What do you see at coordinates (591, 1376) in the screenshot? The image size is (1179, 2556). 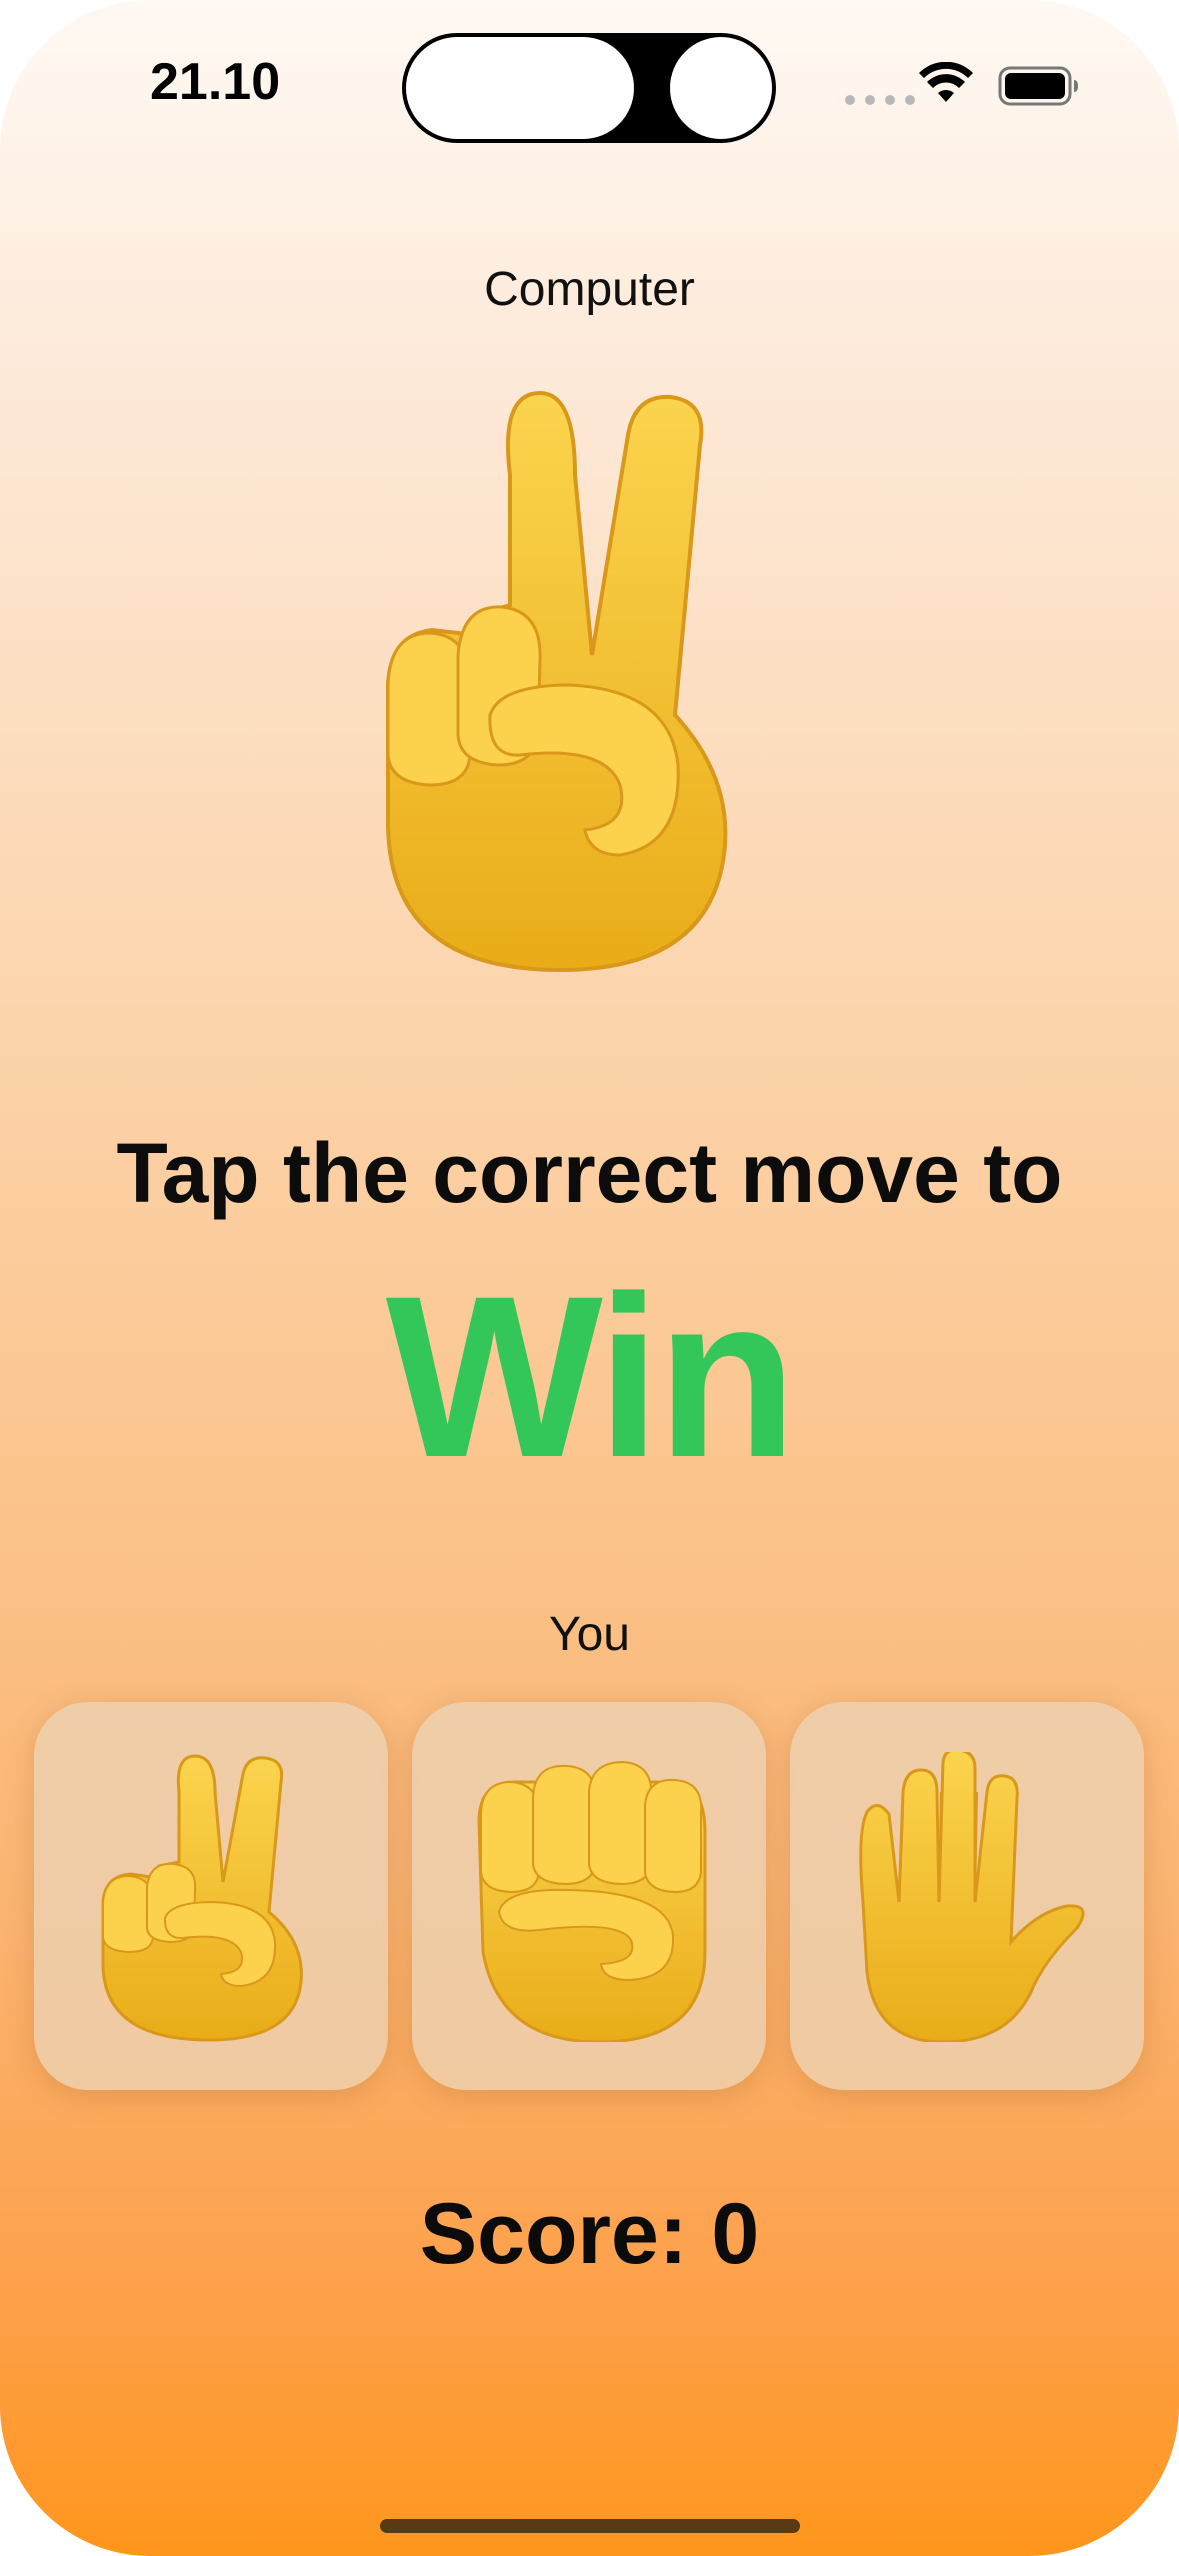 I see `goal-text: Win` at bounding box center [591, 1376].